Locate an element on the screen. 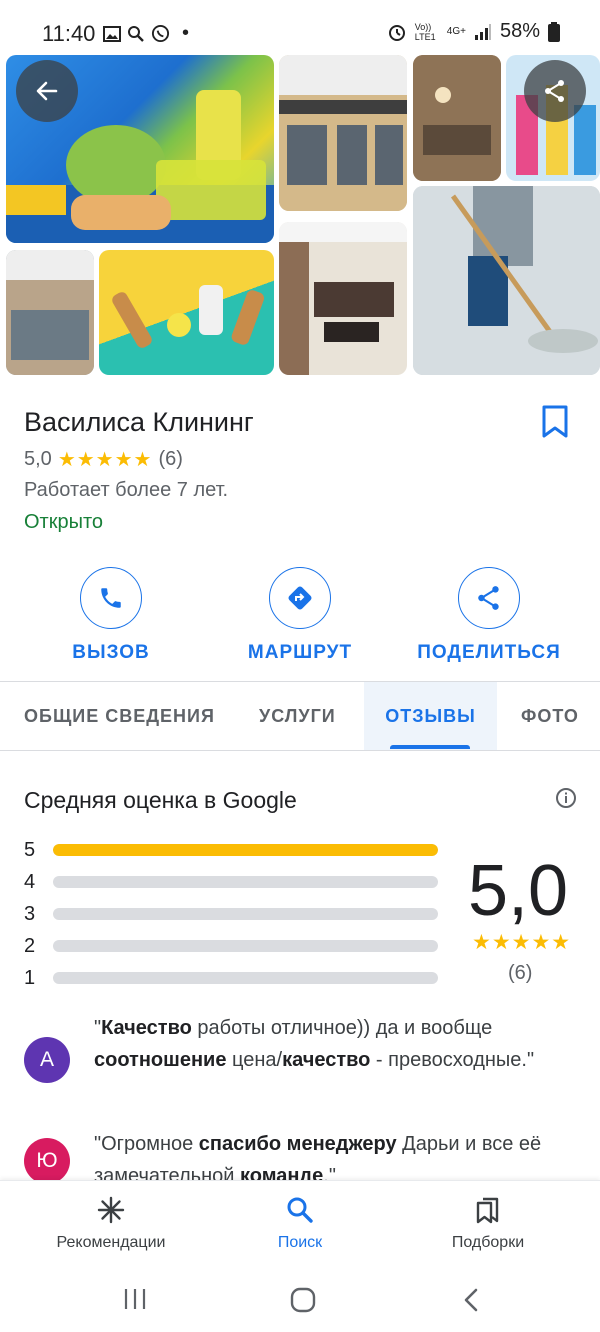  rating-stars: ★★★★★ is located at coordinates (105, 460).